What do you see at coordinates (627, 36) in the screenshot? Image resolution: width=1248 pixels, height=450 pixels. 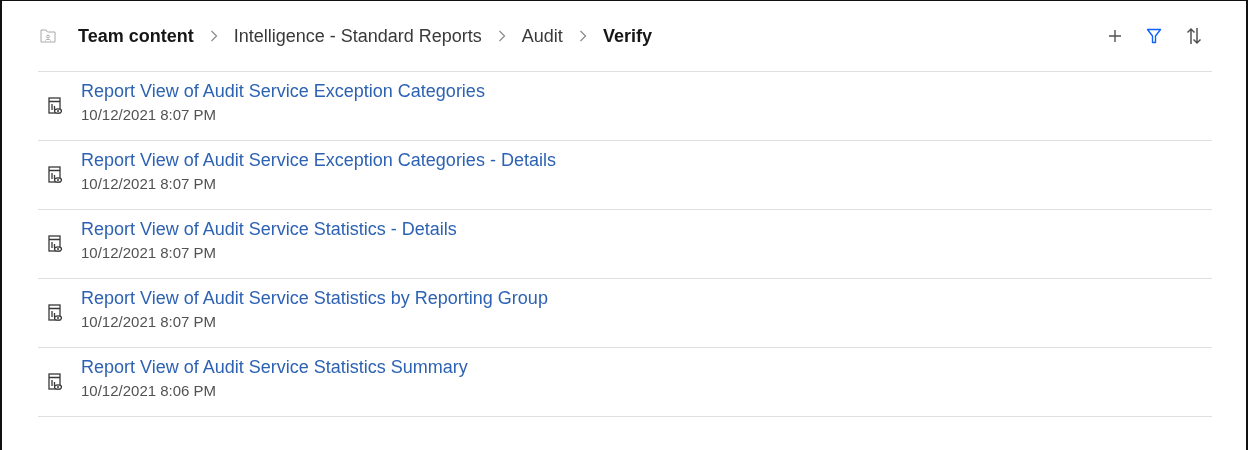 I see `breadcrumb-link: Verify` at bounding box center [627, 36].